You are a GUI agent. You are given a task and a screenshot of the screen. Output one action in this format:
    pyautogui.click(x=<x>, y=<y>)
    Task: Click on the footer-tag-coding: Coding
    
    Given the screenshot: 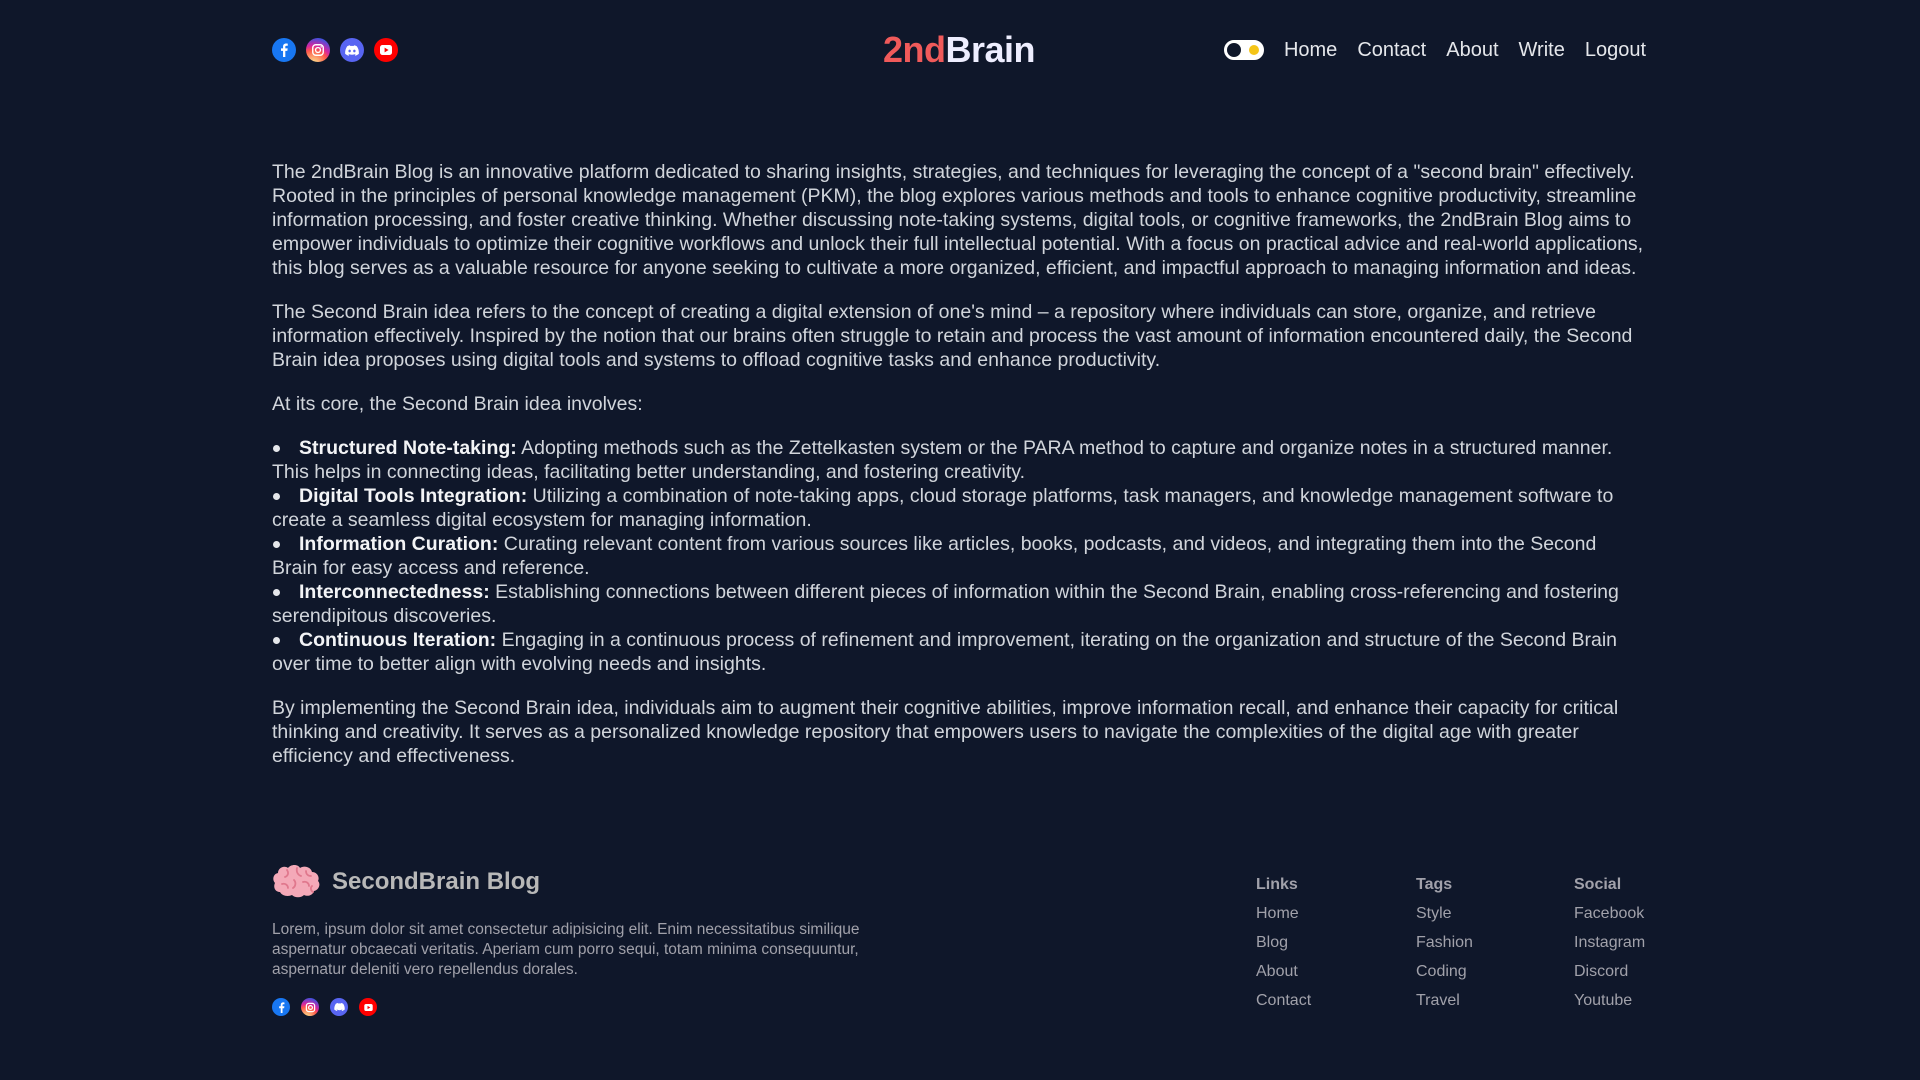 What is the action you would take?
    pyautogui.click(x=1495, y=972)
    